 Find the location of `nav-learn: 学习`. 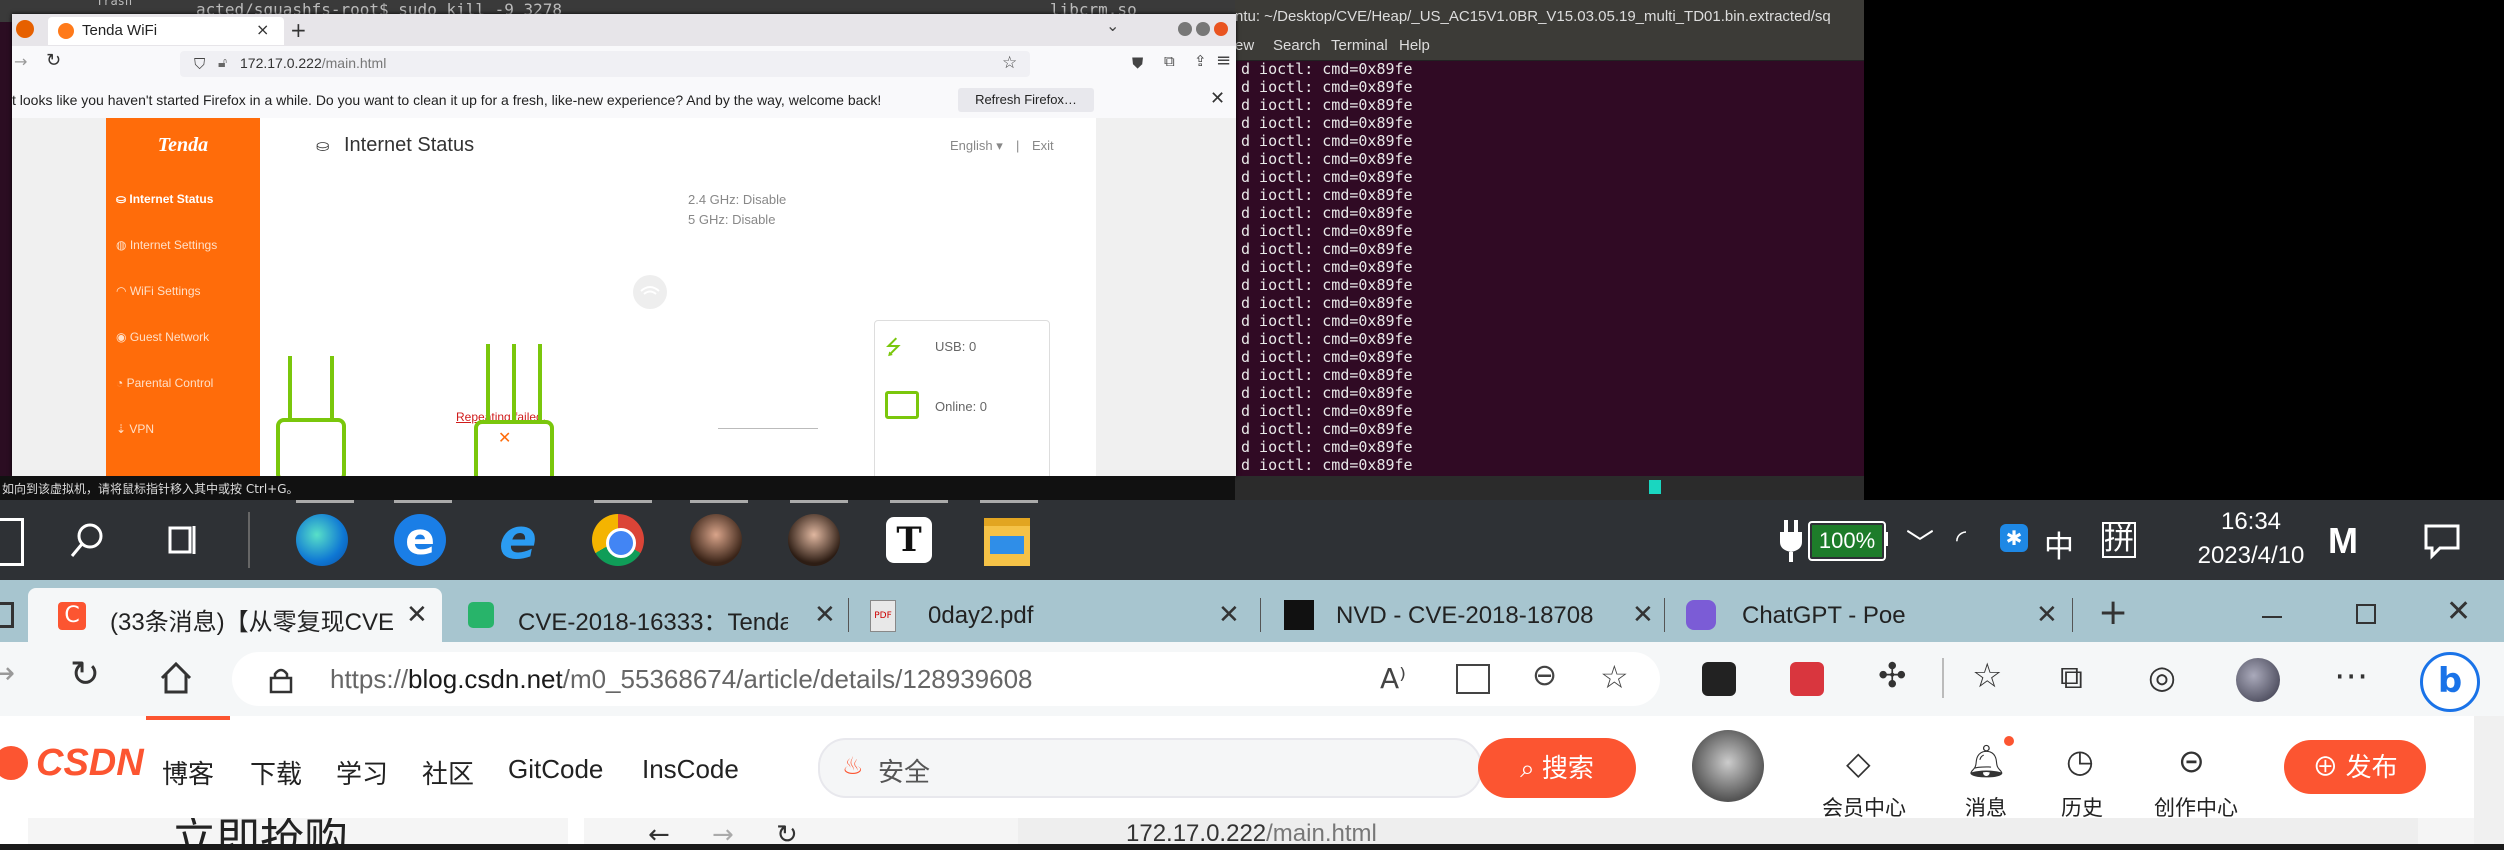

nav-learn: 学习 is located at coordinates (362, 772).